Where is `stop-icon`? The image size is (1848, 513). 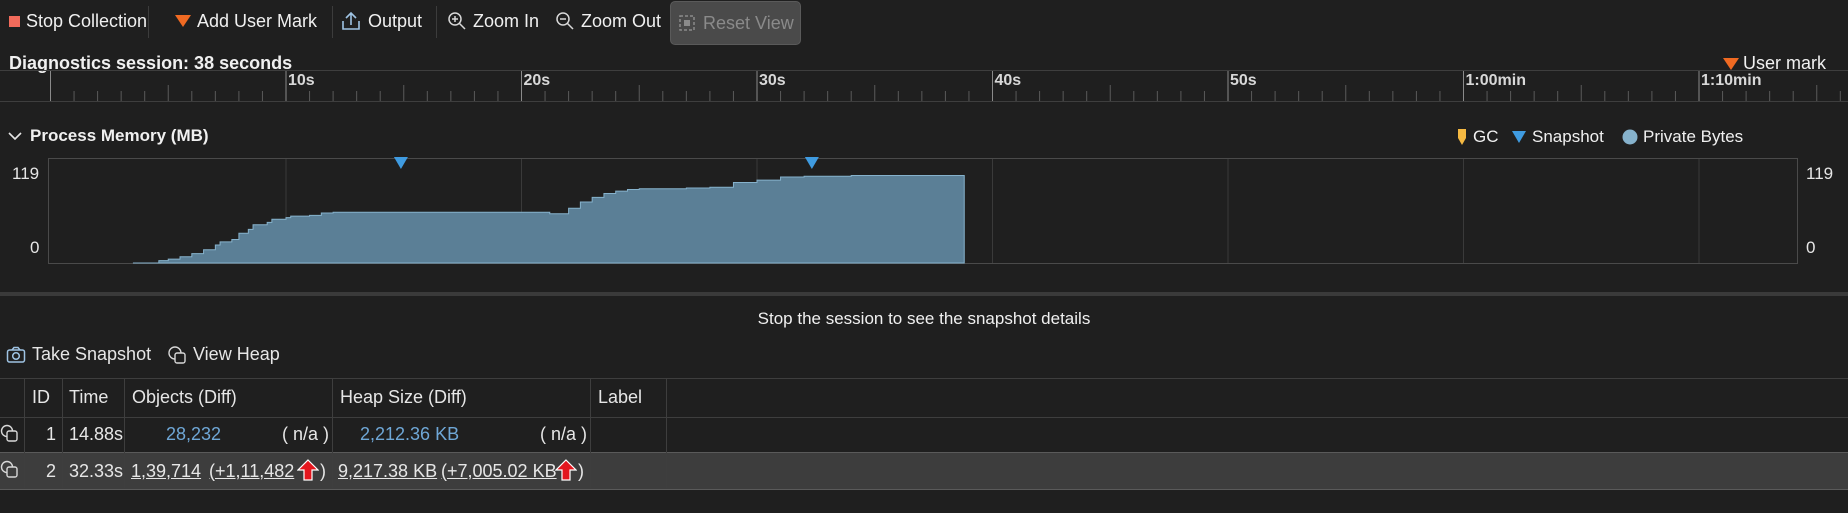
stop-icon is located at coordinates (14, 21).